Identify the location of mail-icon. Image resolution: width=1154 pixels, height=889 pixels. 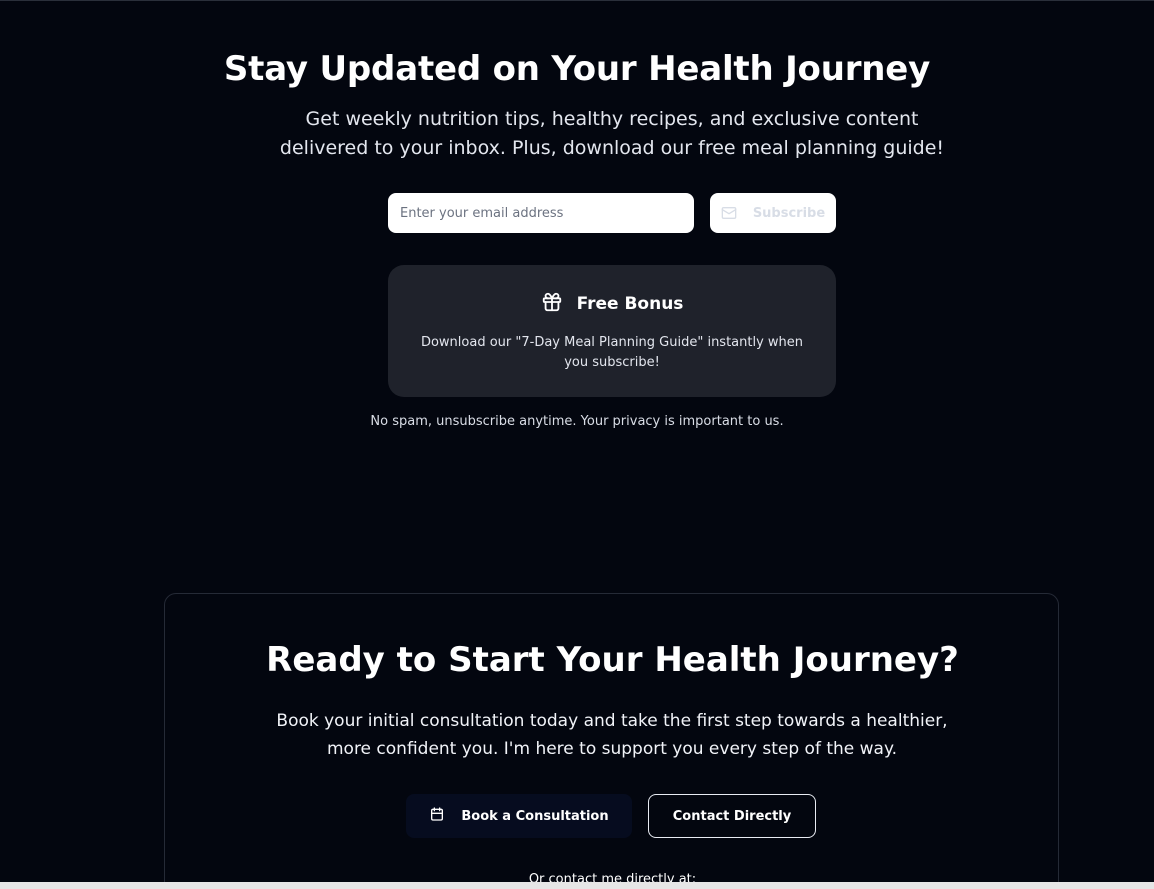
(729, 213).